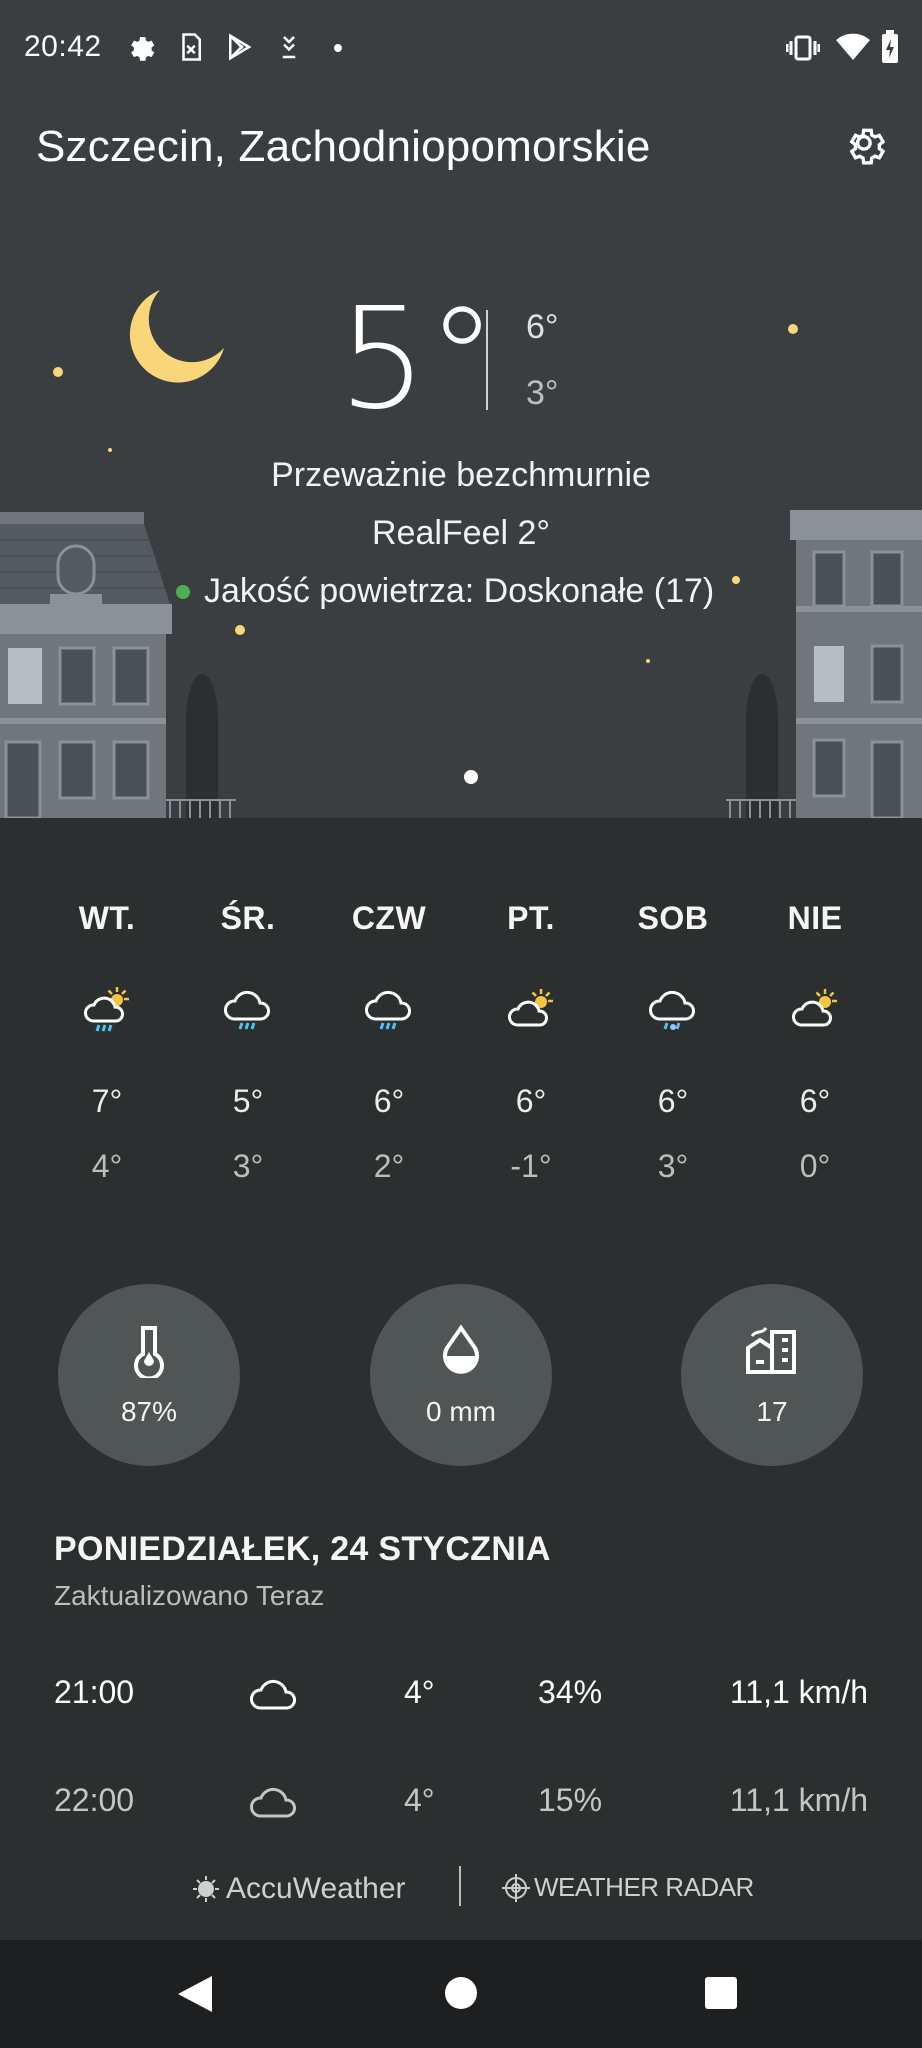 The height and width of the screenshot is (2048, 922). What do you see at coordinates (531, 918) in the screenshot?
I see `forecast-day-name: PT.` at bounding box center [531, 918].